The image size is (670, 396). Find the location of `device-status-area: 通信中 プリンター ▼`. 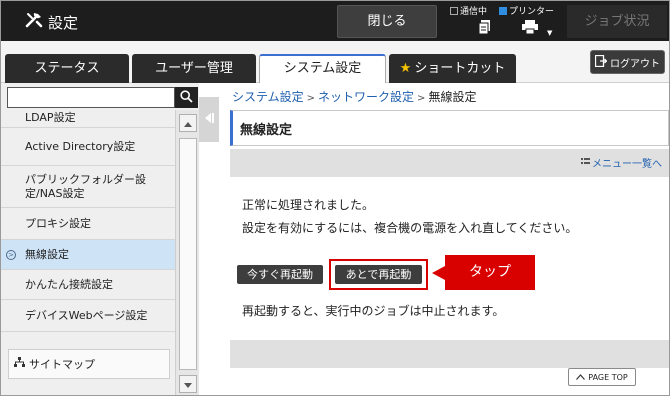

device-status-area: 通信中 プリンター ▼ is located at coordinates (503, 22).